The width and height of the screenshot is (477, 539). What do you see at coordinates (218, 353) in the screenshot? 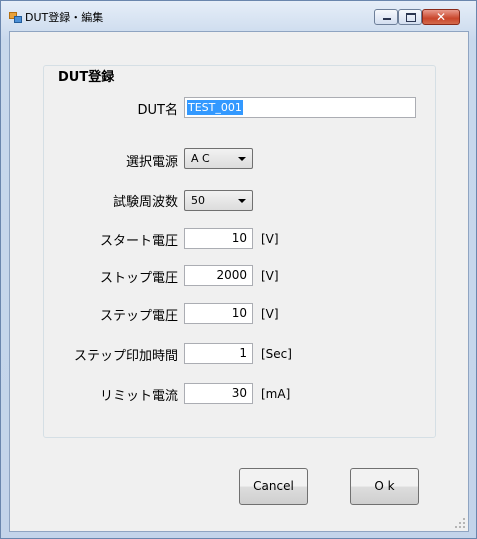
I see `step-apply-time-input: 1` at bounding box center [218, 353].